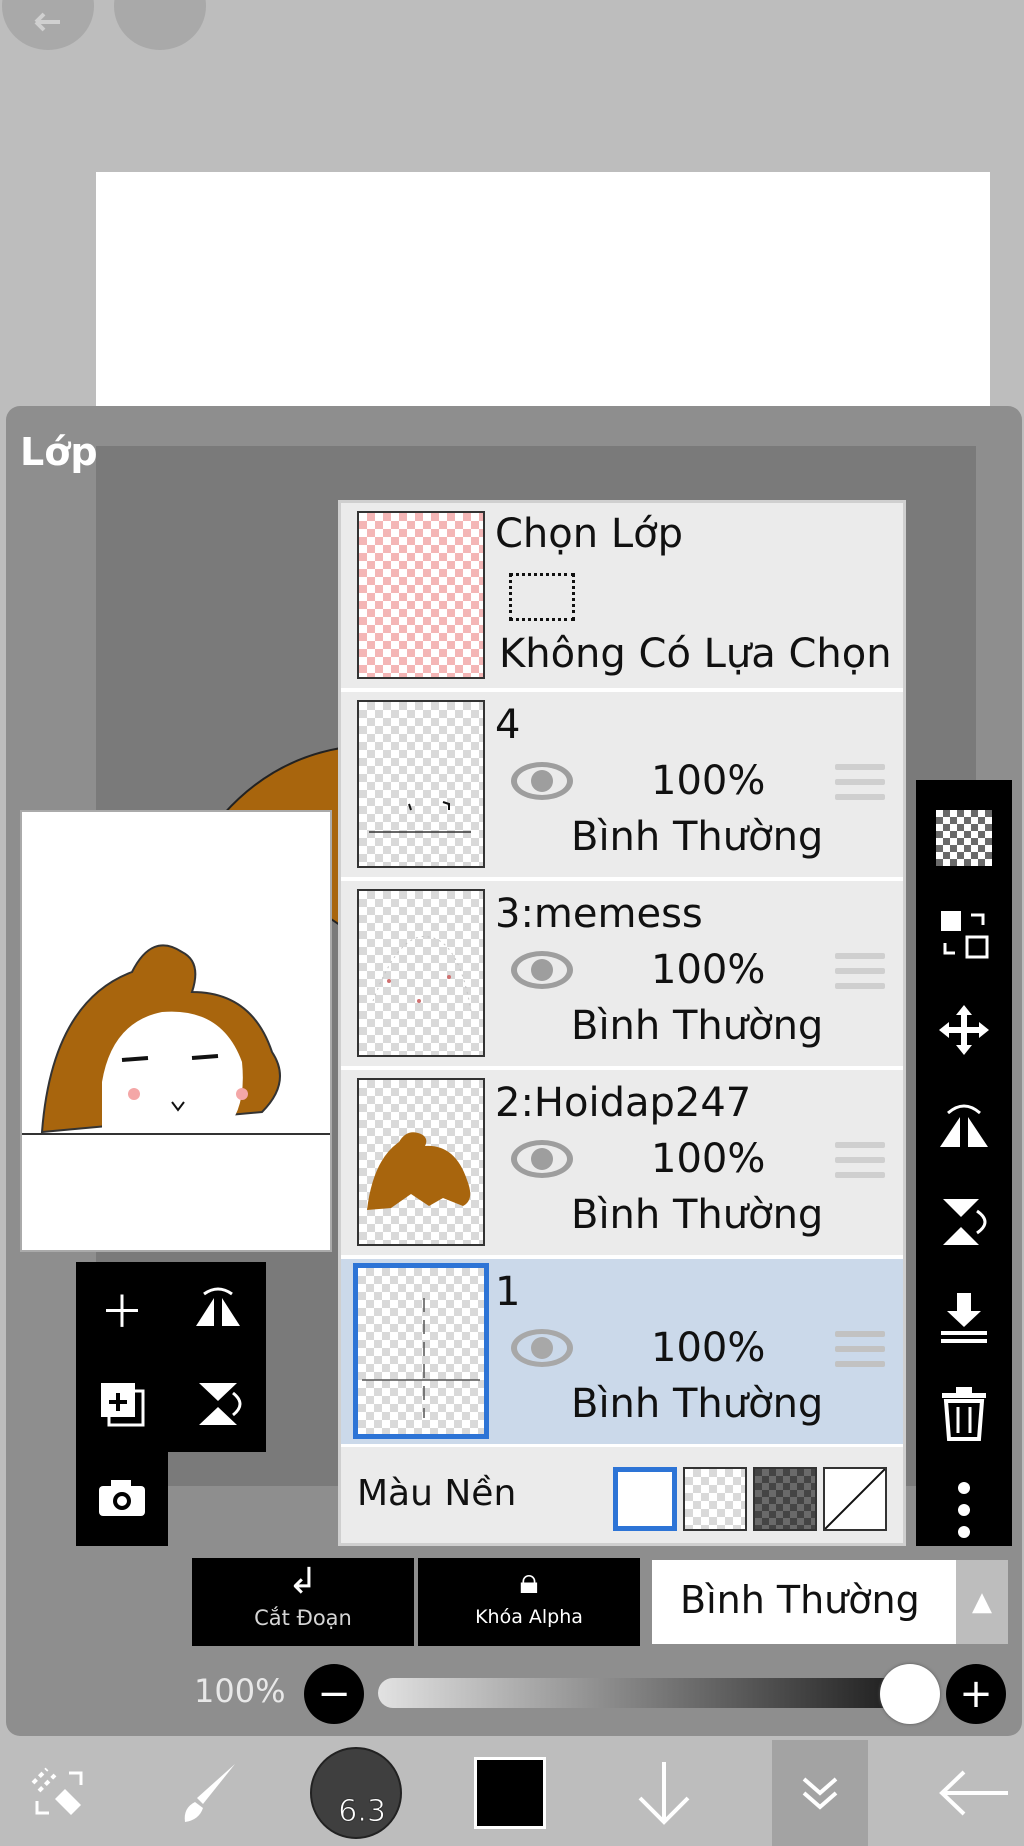  What do you see at coordinates (622, 597) in the screenshot?
I see `selection-layer-row: Chọn Lớp Không Có Lựa Chọn` at bounding box center [622, 597].